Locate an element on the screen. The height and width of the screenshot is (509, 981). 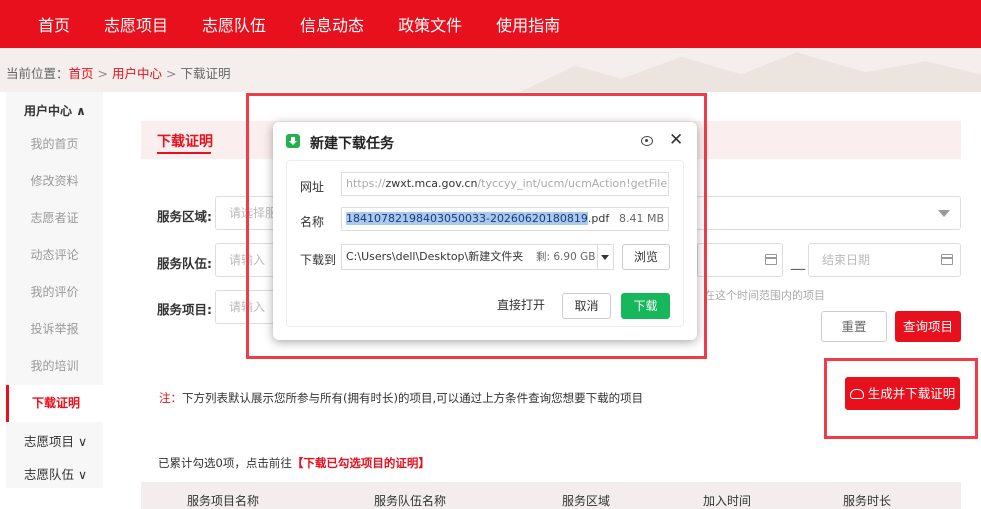
breadcrumb: 当前位置：首页 > 用户中心 > 下载证明 is located at coordinates (118, 72).